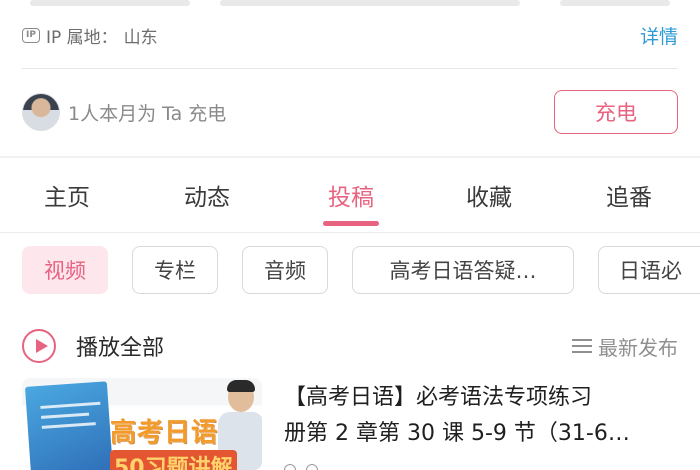  Describe the element at coordinates (350, 112) in the screenshot. I see `charge-row: 1人本月为 Ta 充电 充电` at that location.